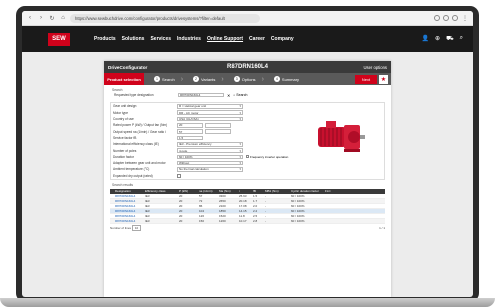 This screenshot has height=307, width=495. What do you see at coordinates (286, 79) in the screenshot?
I see `step-summary: 4 Summary` at bounding box center [286, 79].